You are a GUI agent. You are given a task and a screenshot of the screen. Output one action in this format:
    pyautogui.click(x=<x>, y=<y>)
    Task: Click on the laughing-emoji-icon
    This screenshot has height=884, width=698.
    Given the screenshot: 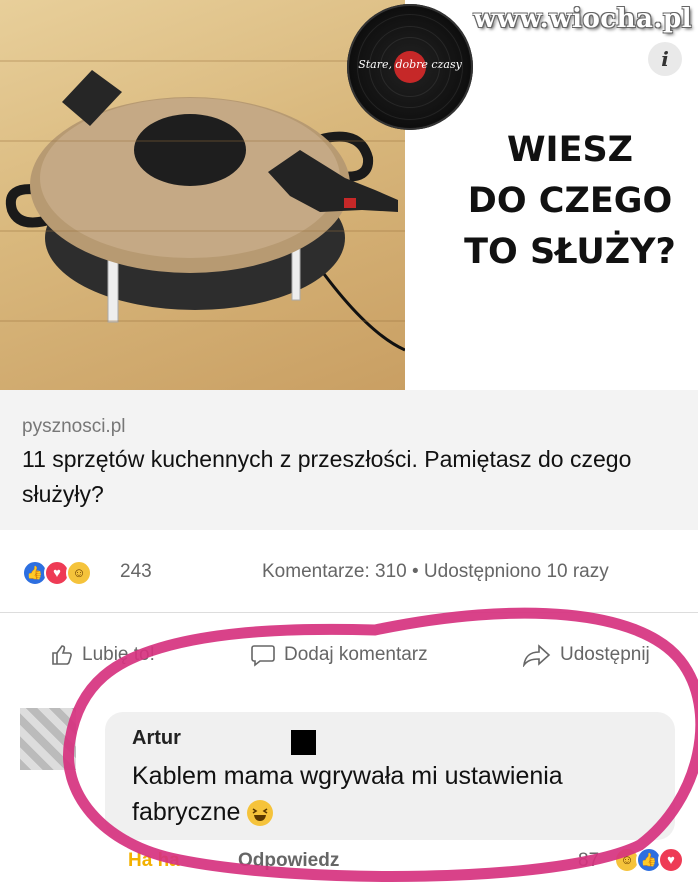 What is the action you would take?
    pyautogui.click(x=260, y=813)
    